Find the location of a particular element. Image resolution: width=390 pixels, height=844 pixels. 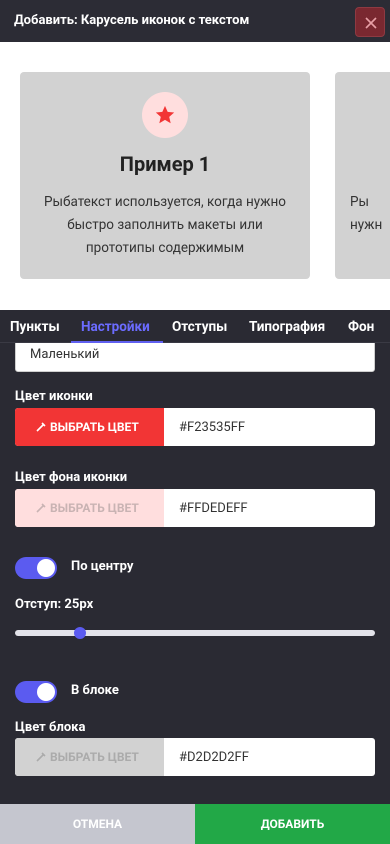

card-text-line: Ры is located at coordinates (359, 202).